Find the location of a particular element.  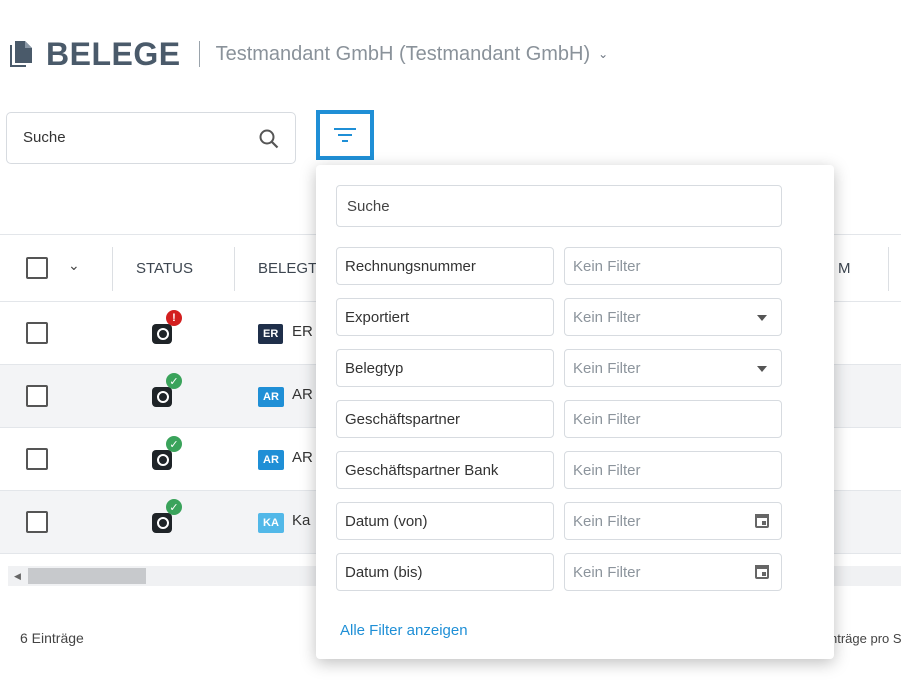

document-type-text: Ka is located at coordinates (301, 520).